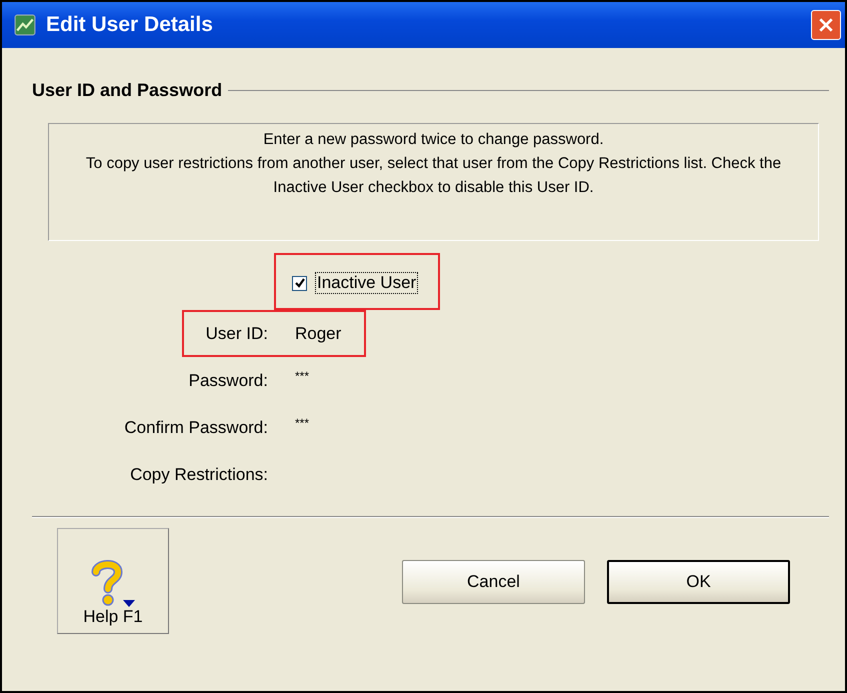 The height and width of the screenshot is (693, 847). Describe the element at coordinates (25, 25) in the screenshot. I see `chart-icon` at that location.